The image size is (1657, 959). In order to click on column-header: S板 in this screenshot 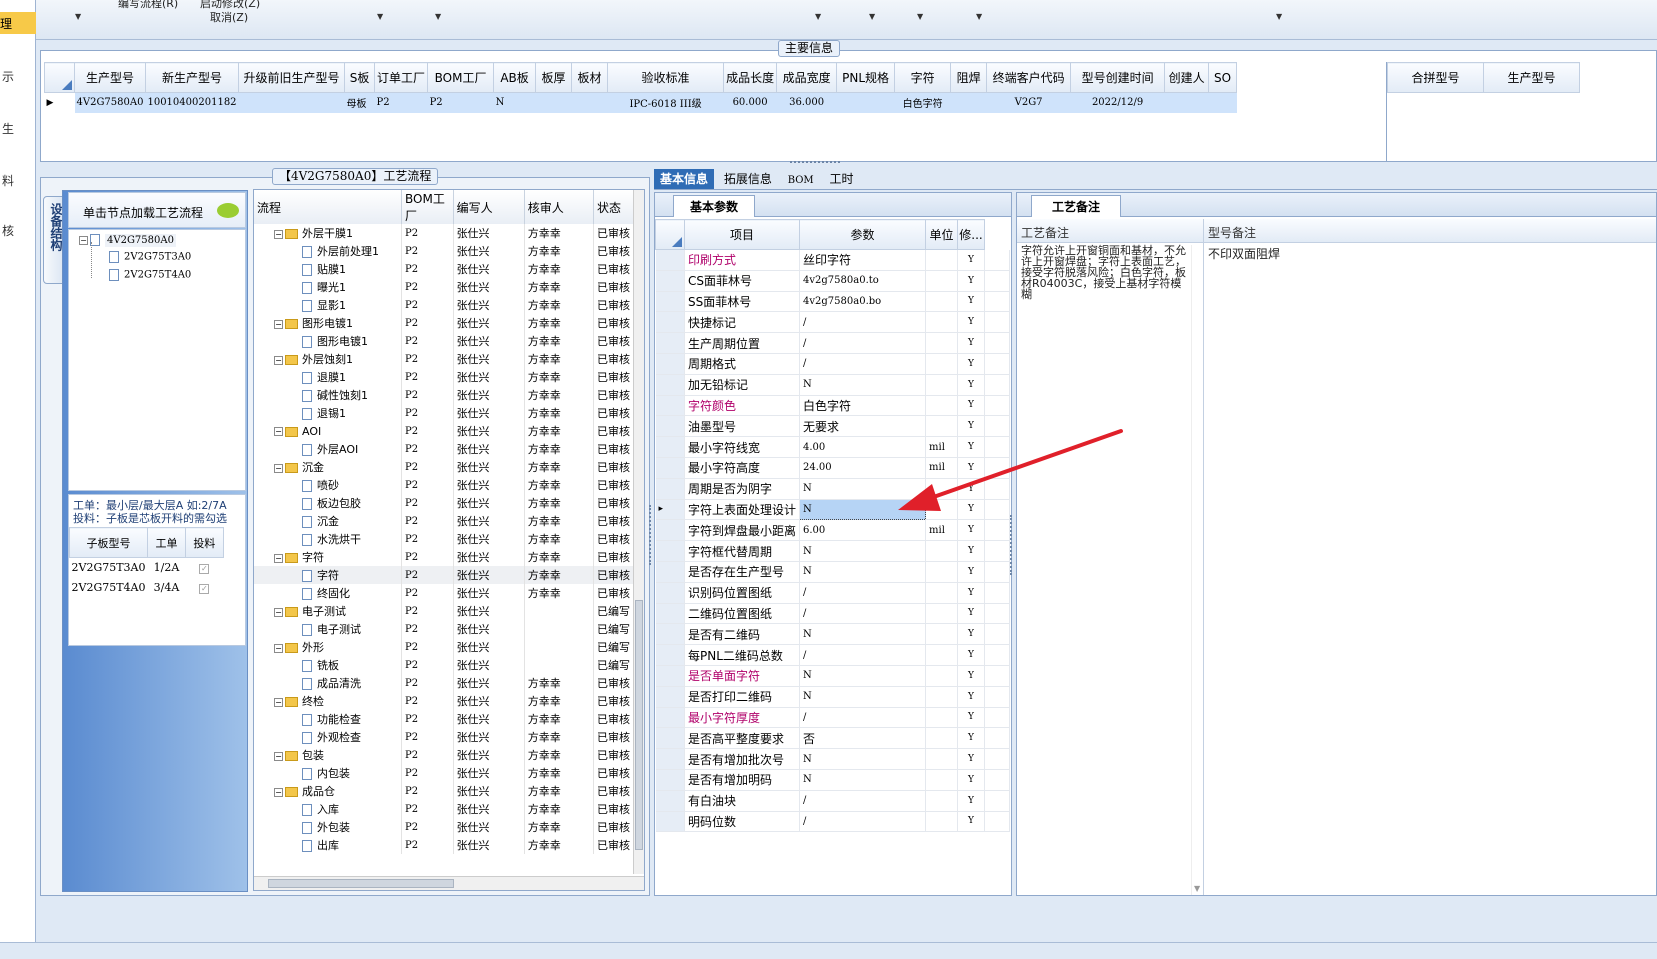, I will do `click(360, 77)`.